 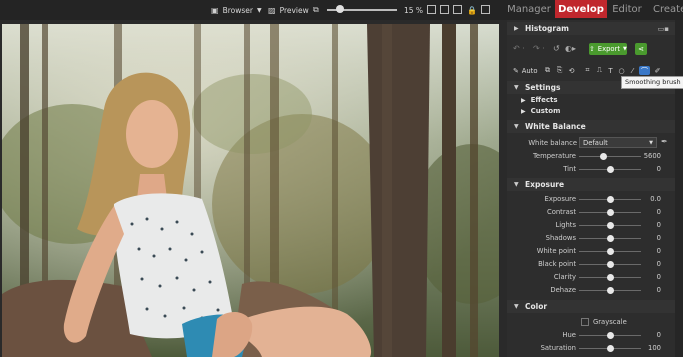 I want to click on slider-row: Dehaze 0, so click(x=595, y=290).